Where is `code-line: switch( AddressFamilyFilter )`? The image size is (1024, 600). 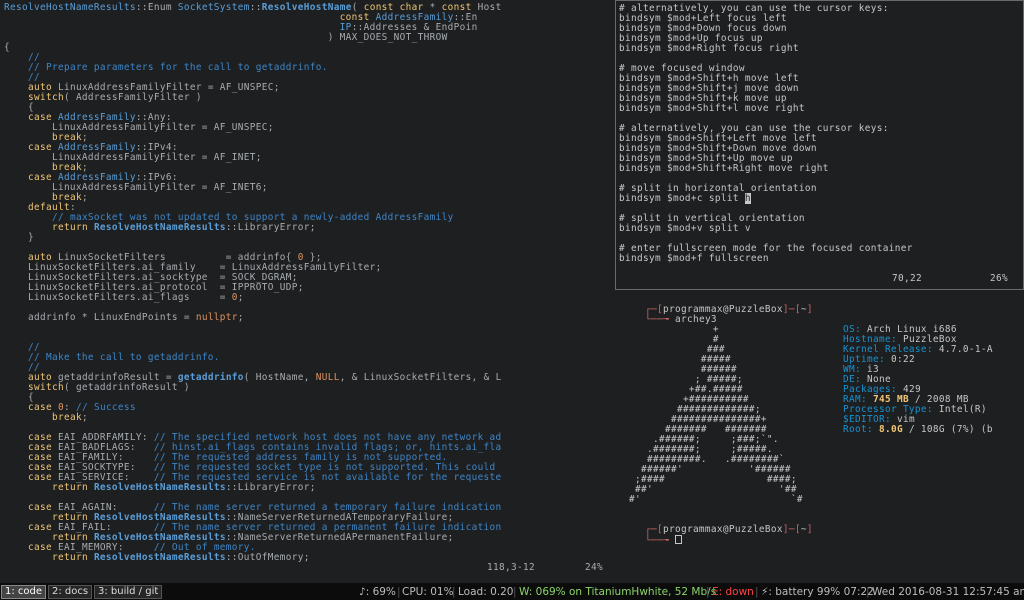 code-line: switch( AddressFamilyFilter ) is located at coordinates (114, 97).